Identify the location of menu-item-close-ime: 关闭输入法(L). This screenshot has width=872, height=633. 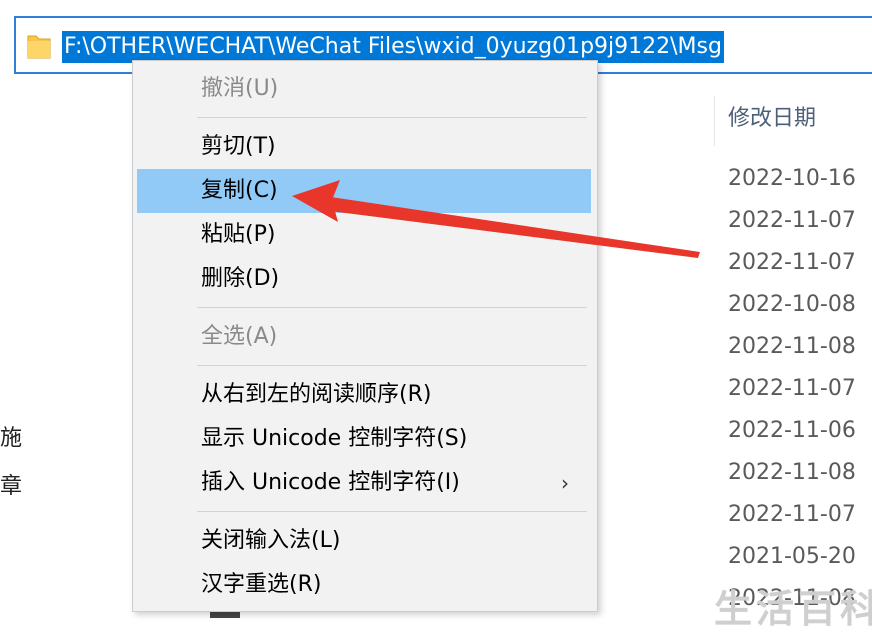
(364, 541).